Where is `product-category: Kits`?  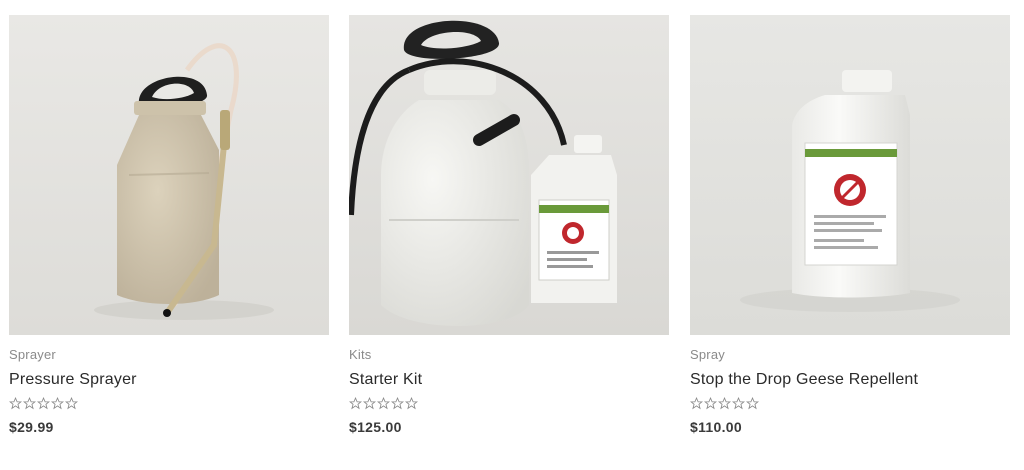 product-category: Kits is located at coordinates (360, 354).